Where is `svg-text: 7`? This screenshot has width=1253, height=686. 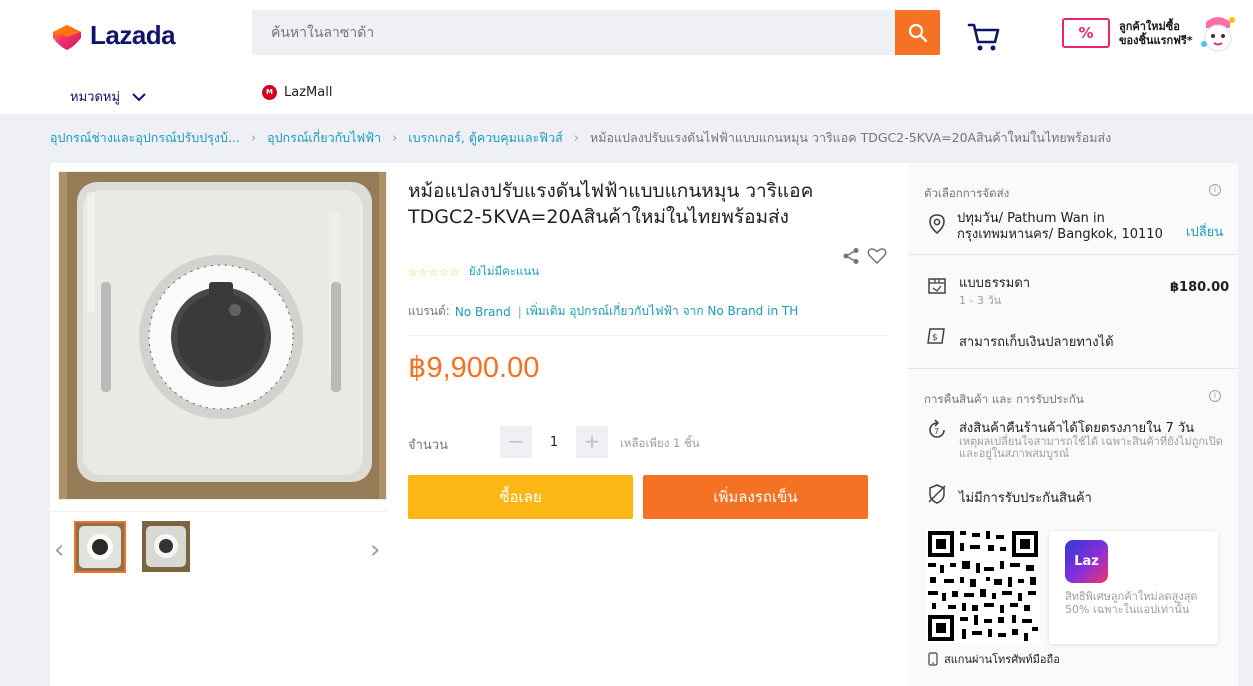
svg-text: 7 is located at coordinates (936, 431).